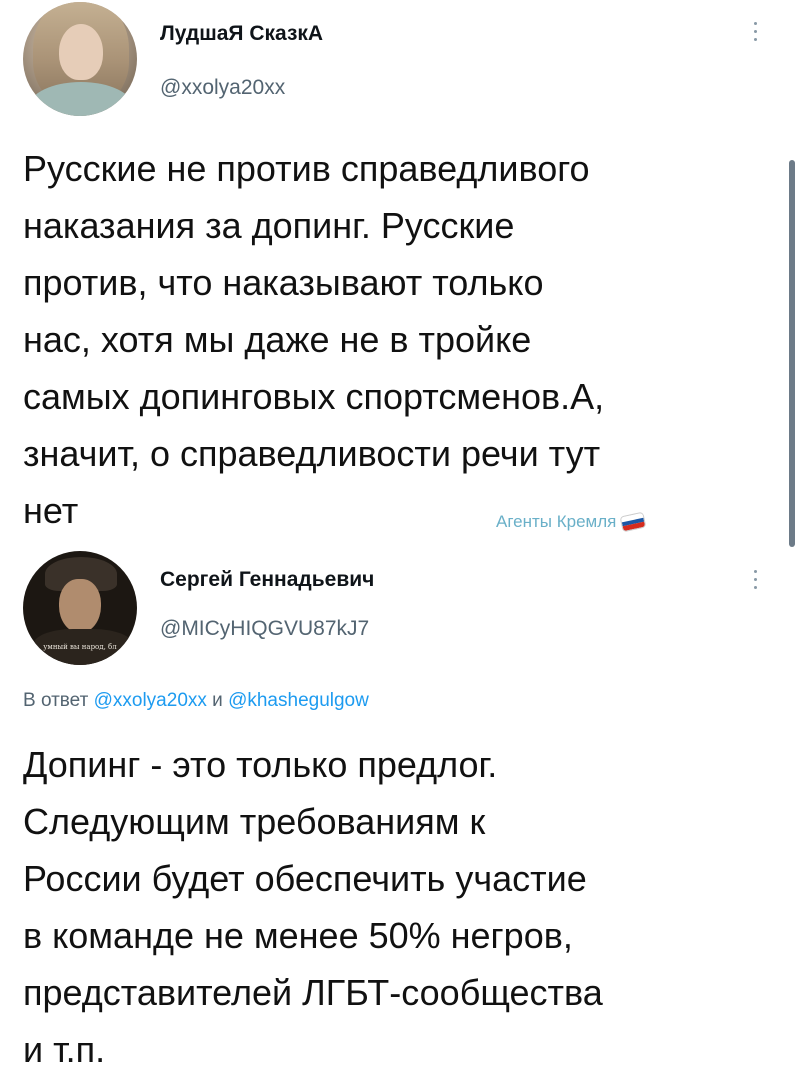 Image resolution: width=799 pixels, height=1080 pixels. Describe the element at coordinates (298, 700) in the screenshot. I see `reply-user-link: @khashegulgow` at that location.